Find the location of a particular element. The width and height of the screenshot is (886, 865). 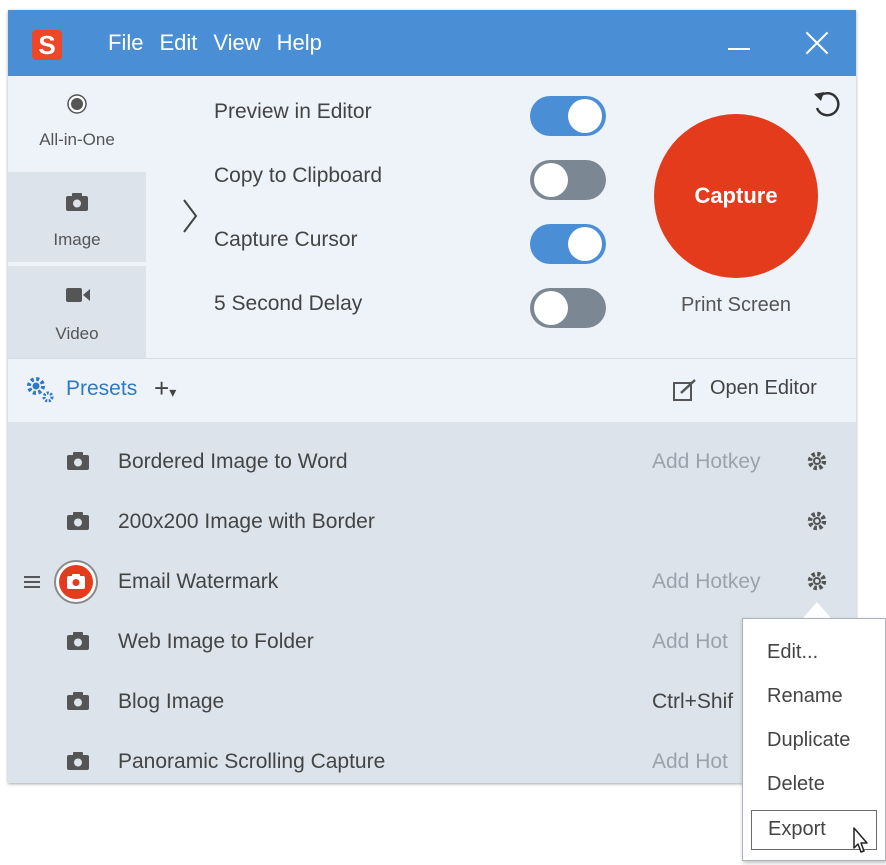

menu-file: File is located at coordinates (125, 43).